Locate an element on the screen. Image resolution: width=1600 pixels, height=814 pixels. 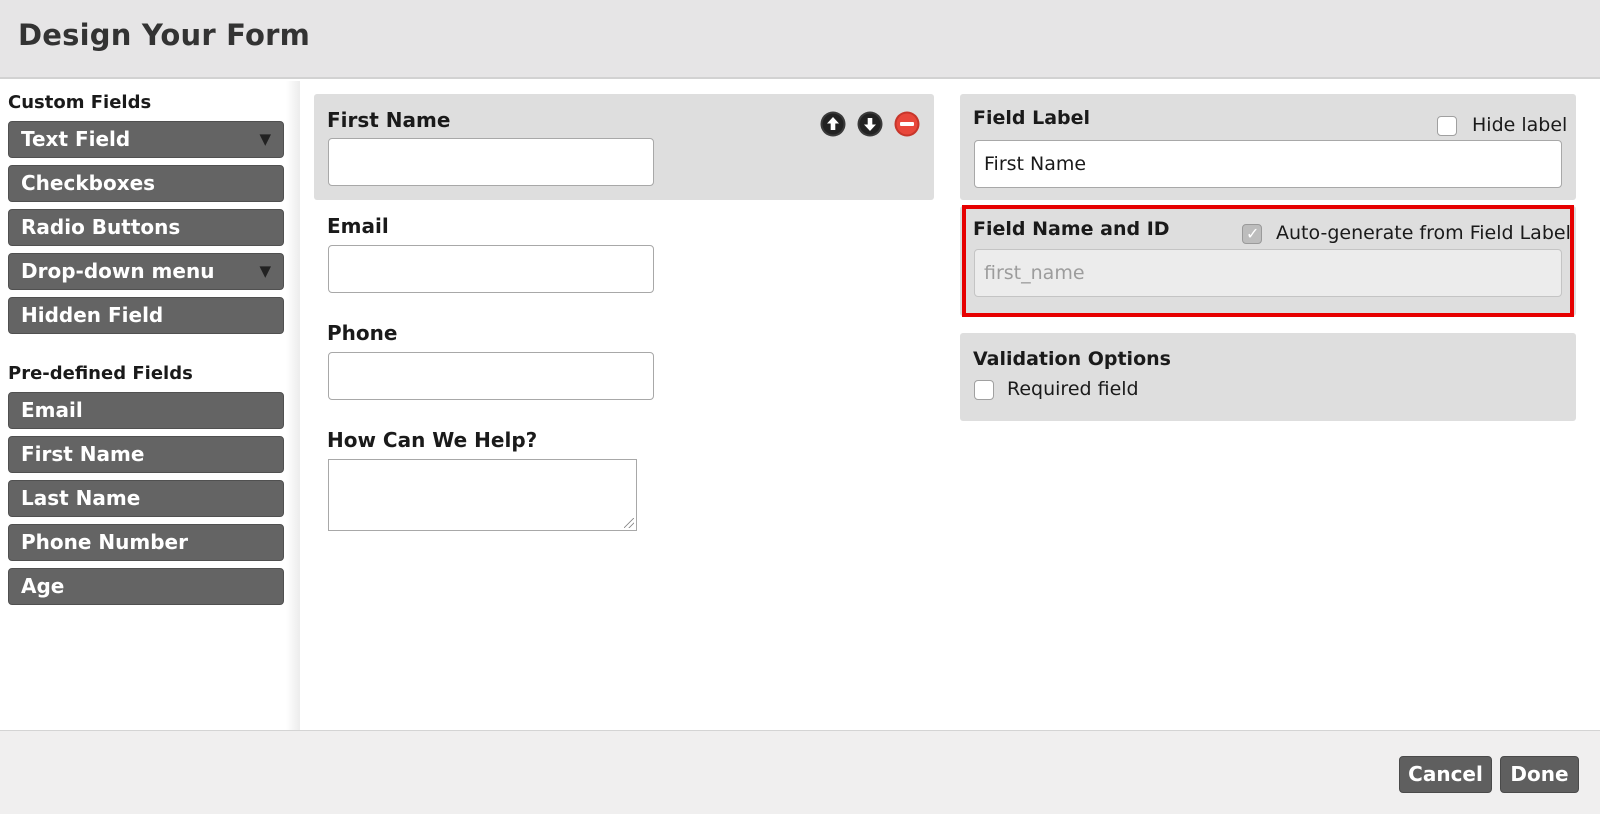
palette-phone-number-button: Phone Number is located at coordinates (146, 542).